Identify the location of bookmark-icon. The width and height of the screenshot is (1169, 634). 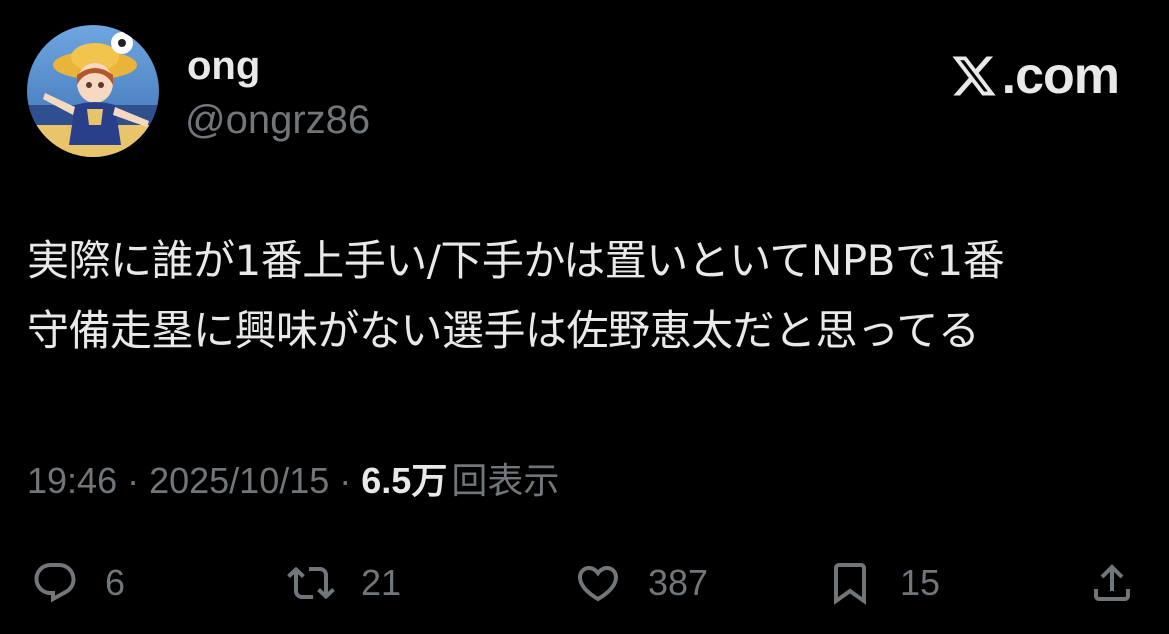
(850, 584).